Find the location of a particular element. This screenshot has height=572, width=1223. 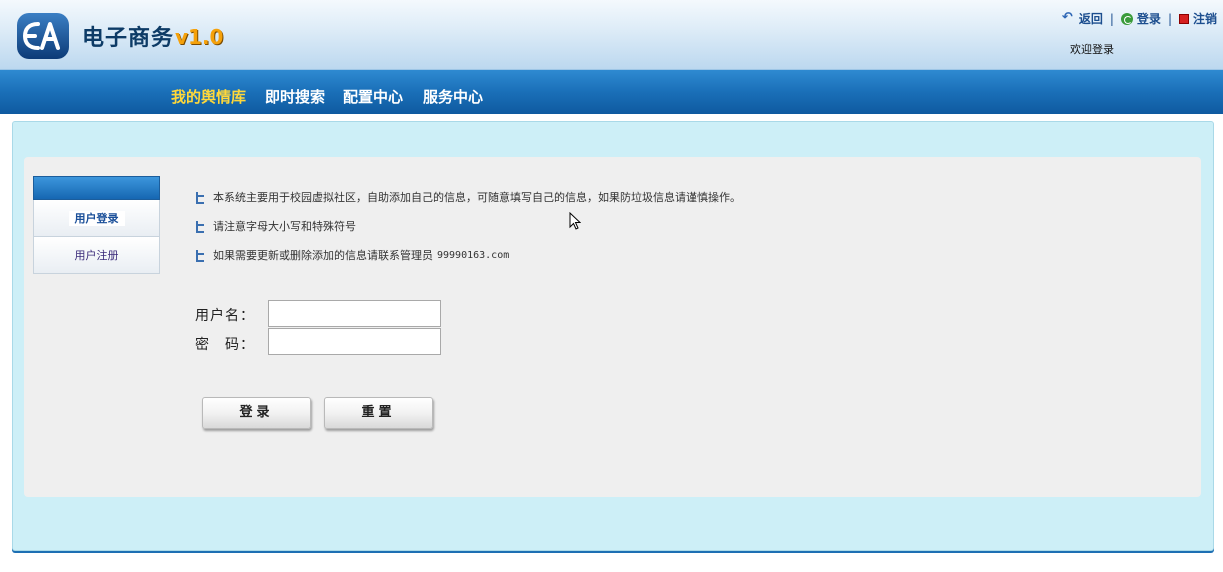

top-links: 返回 | 登录 | 注销 is located at coordinates (1139, 18).